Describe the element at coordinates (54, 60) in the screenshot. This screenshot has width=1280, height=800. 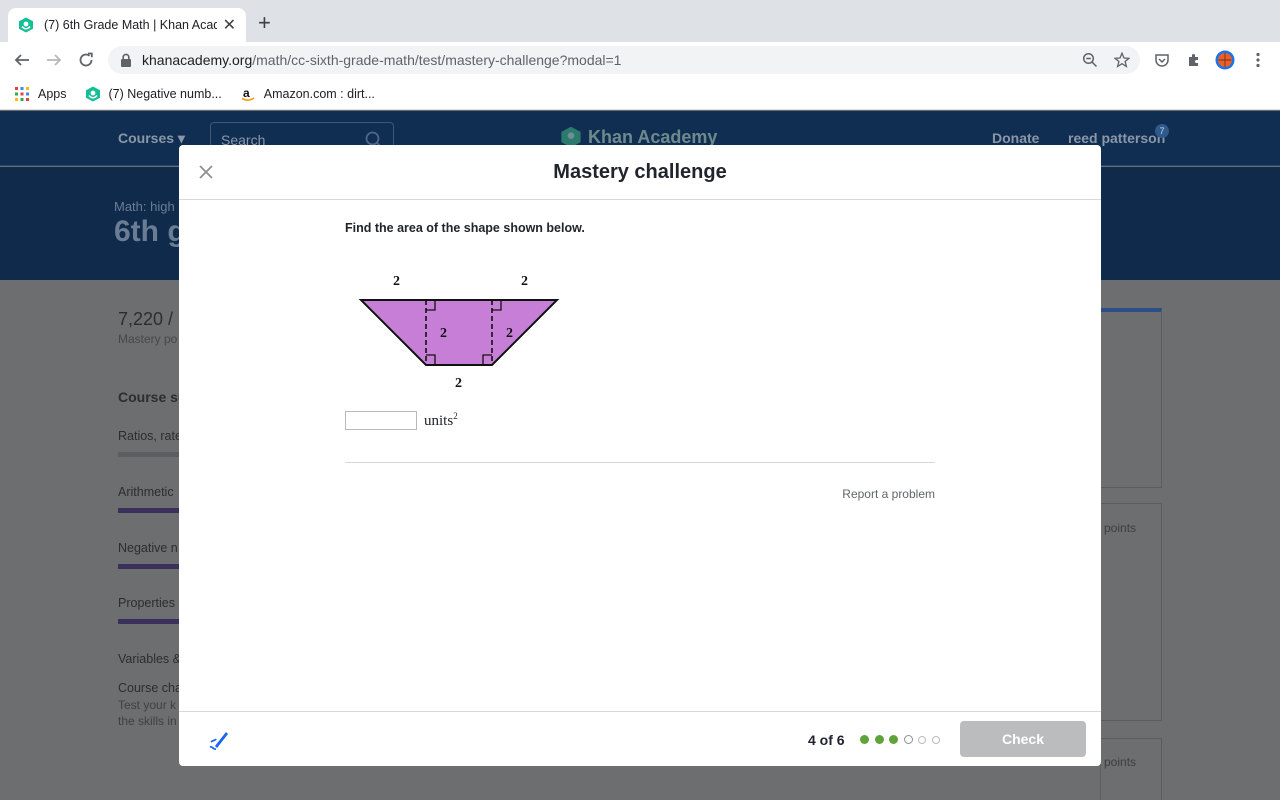
I see `forward-arrow-icon` at that location.